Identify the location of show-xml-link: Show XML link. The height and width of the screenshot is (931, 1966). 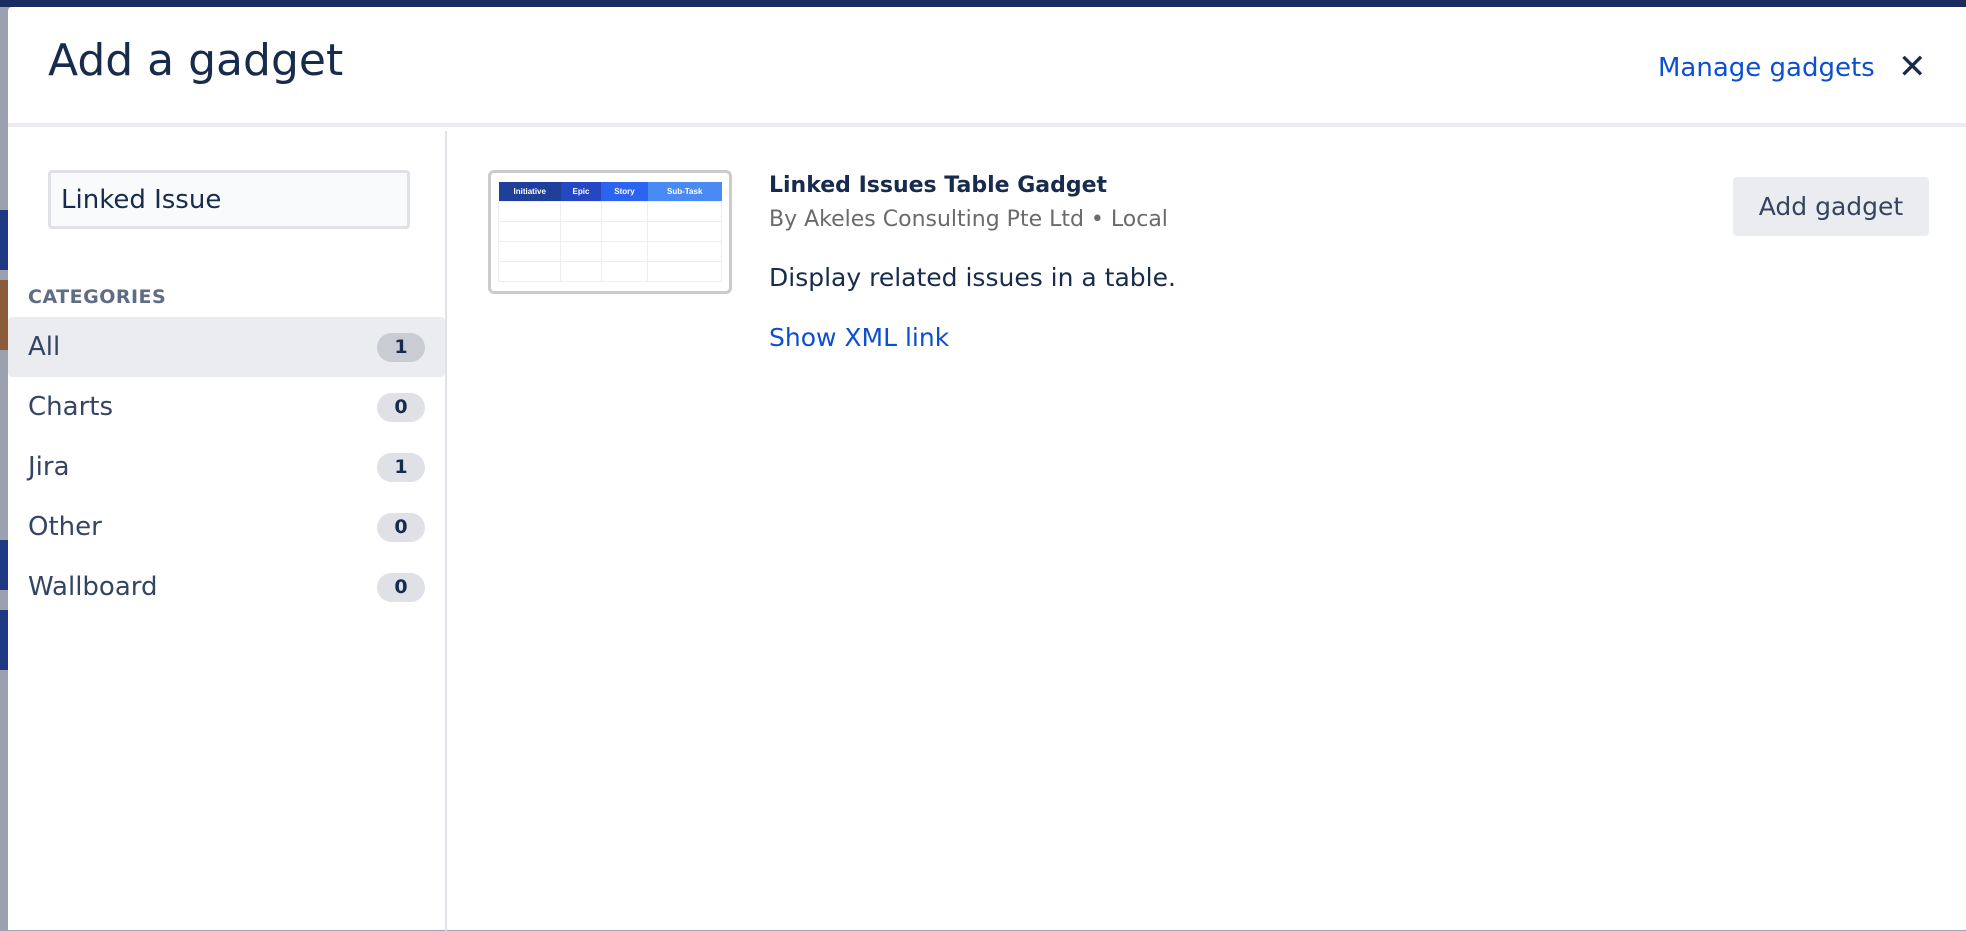
(859, 337).